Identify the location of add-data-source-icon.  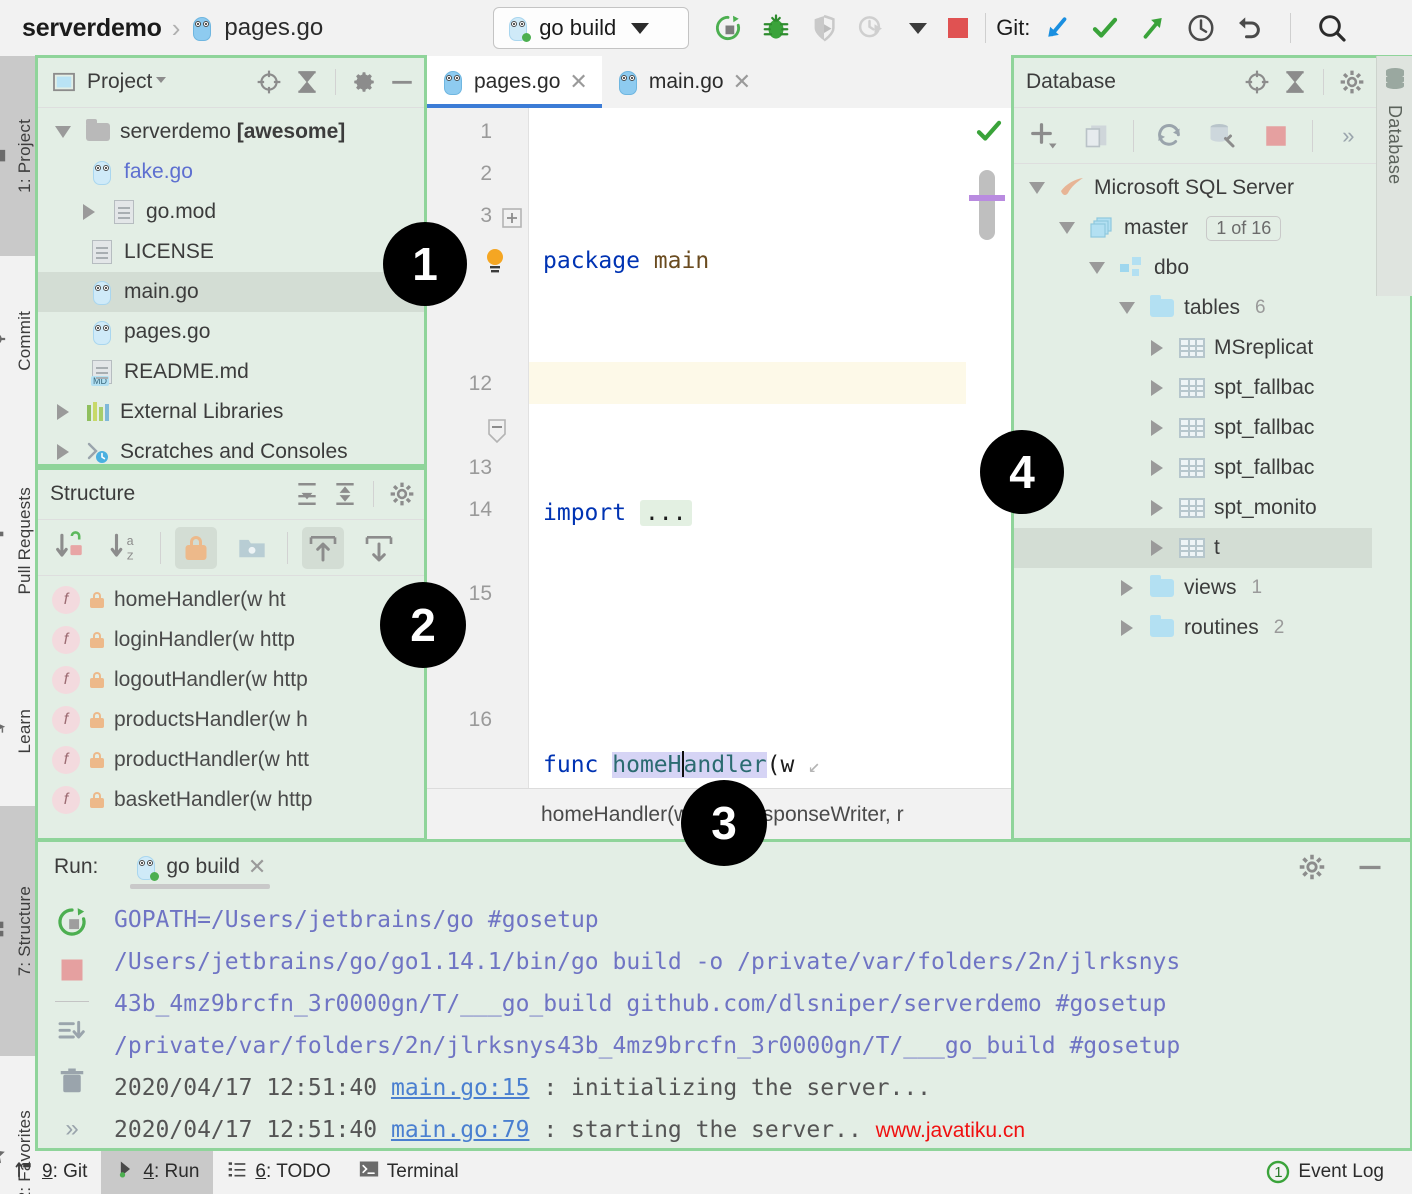
(1043, 136).